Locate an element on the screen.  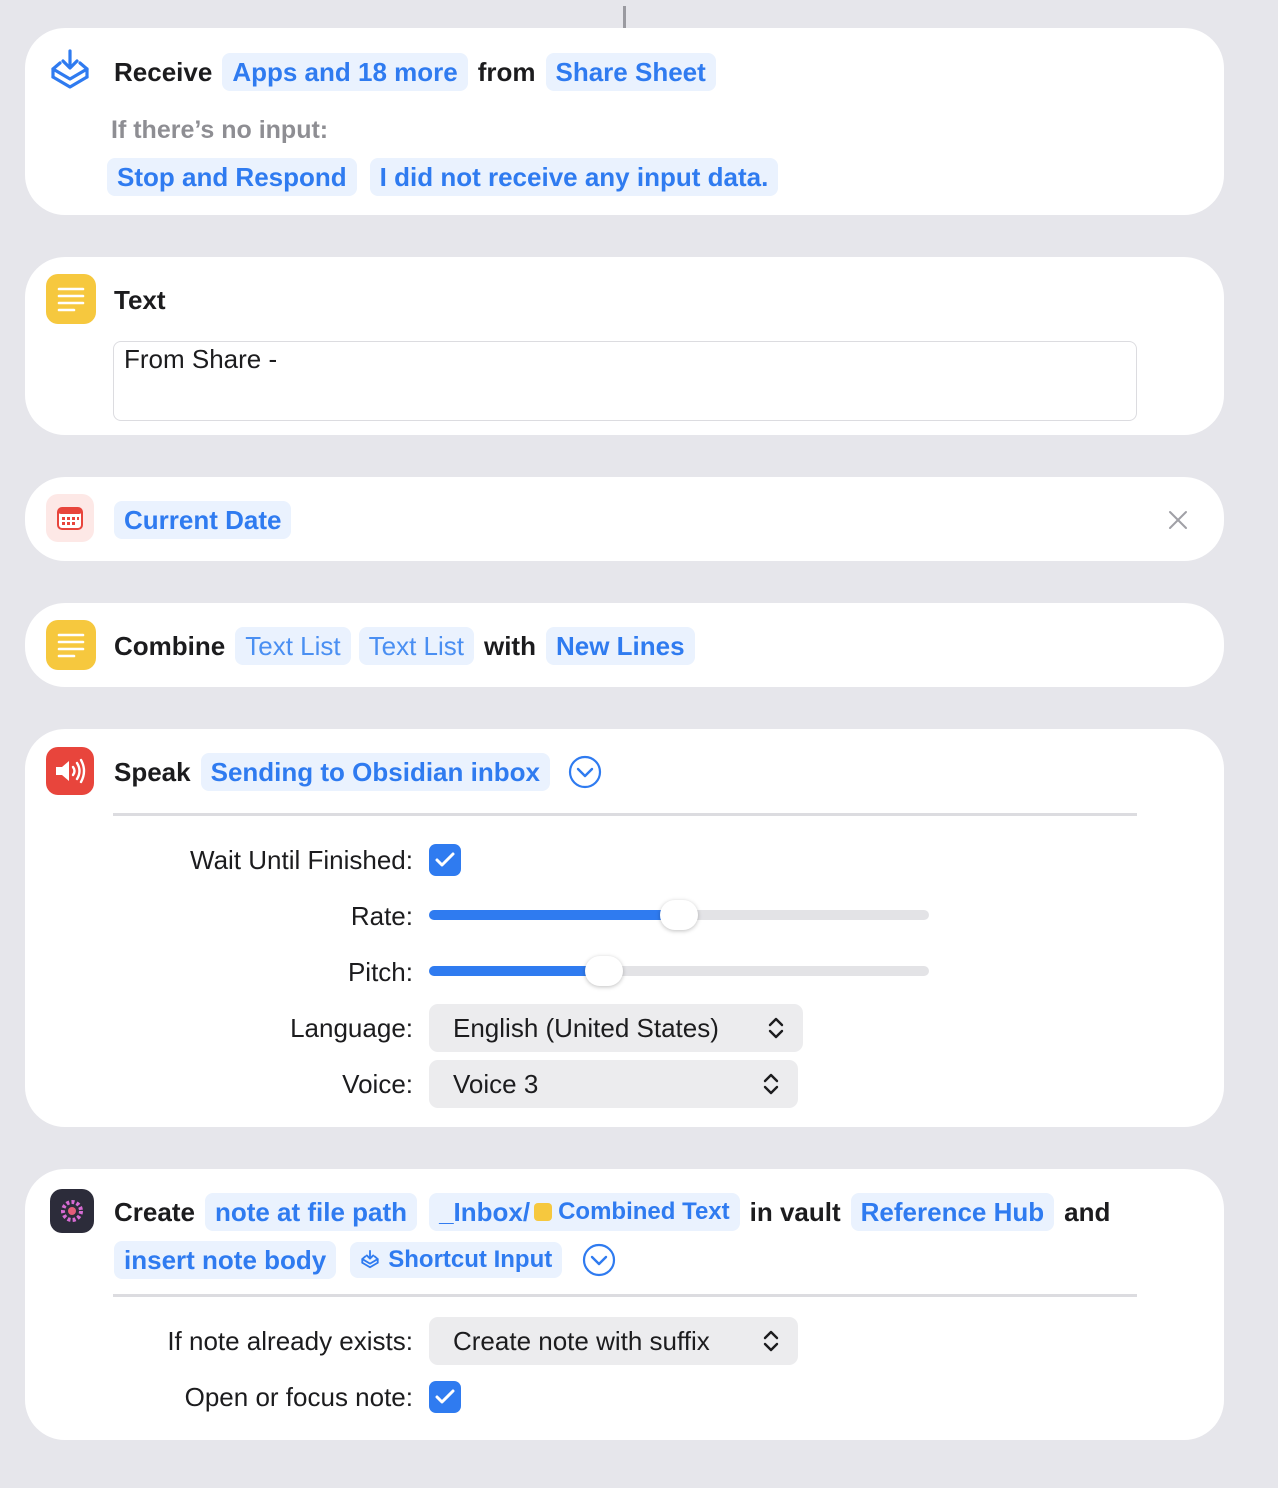
voice-value: Voice 3 is located at coordinates (496, 1083).